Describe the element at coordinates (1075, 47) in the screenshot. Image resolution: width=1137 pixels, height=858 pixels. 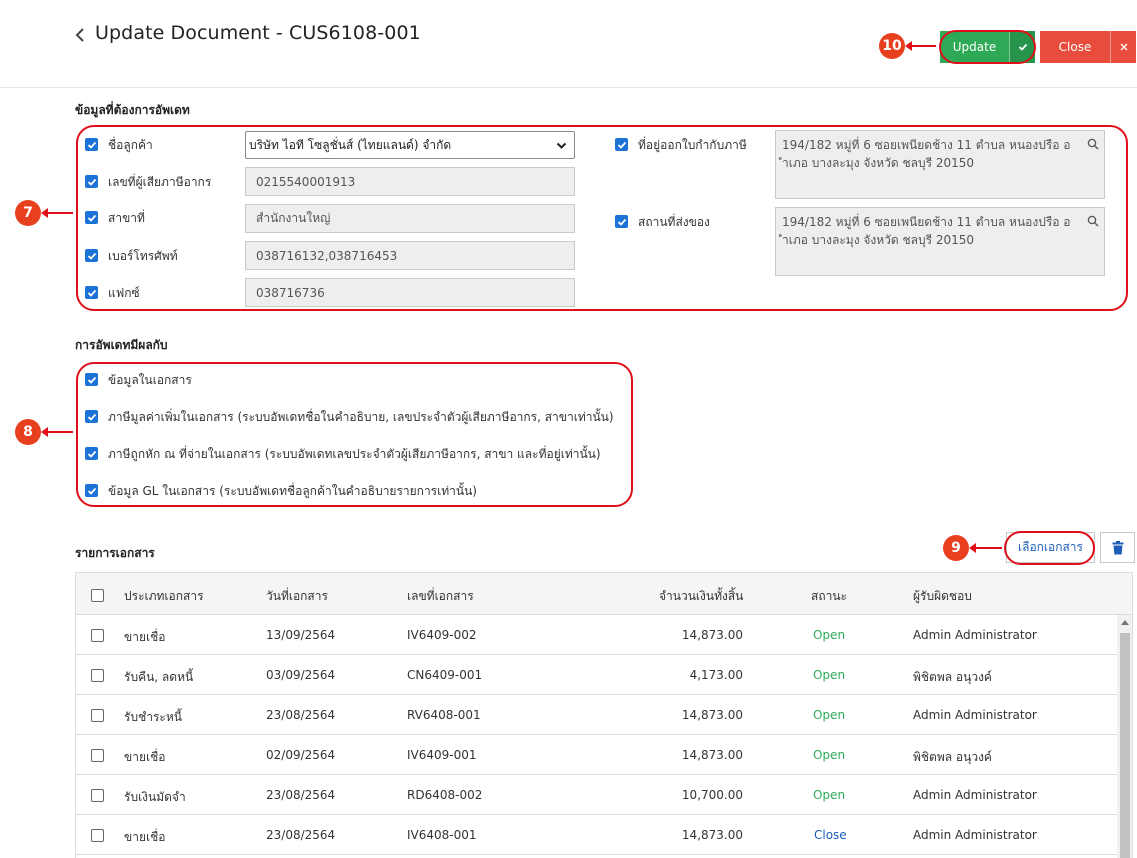
I see `close-button: Close` at that location.